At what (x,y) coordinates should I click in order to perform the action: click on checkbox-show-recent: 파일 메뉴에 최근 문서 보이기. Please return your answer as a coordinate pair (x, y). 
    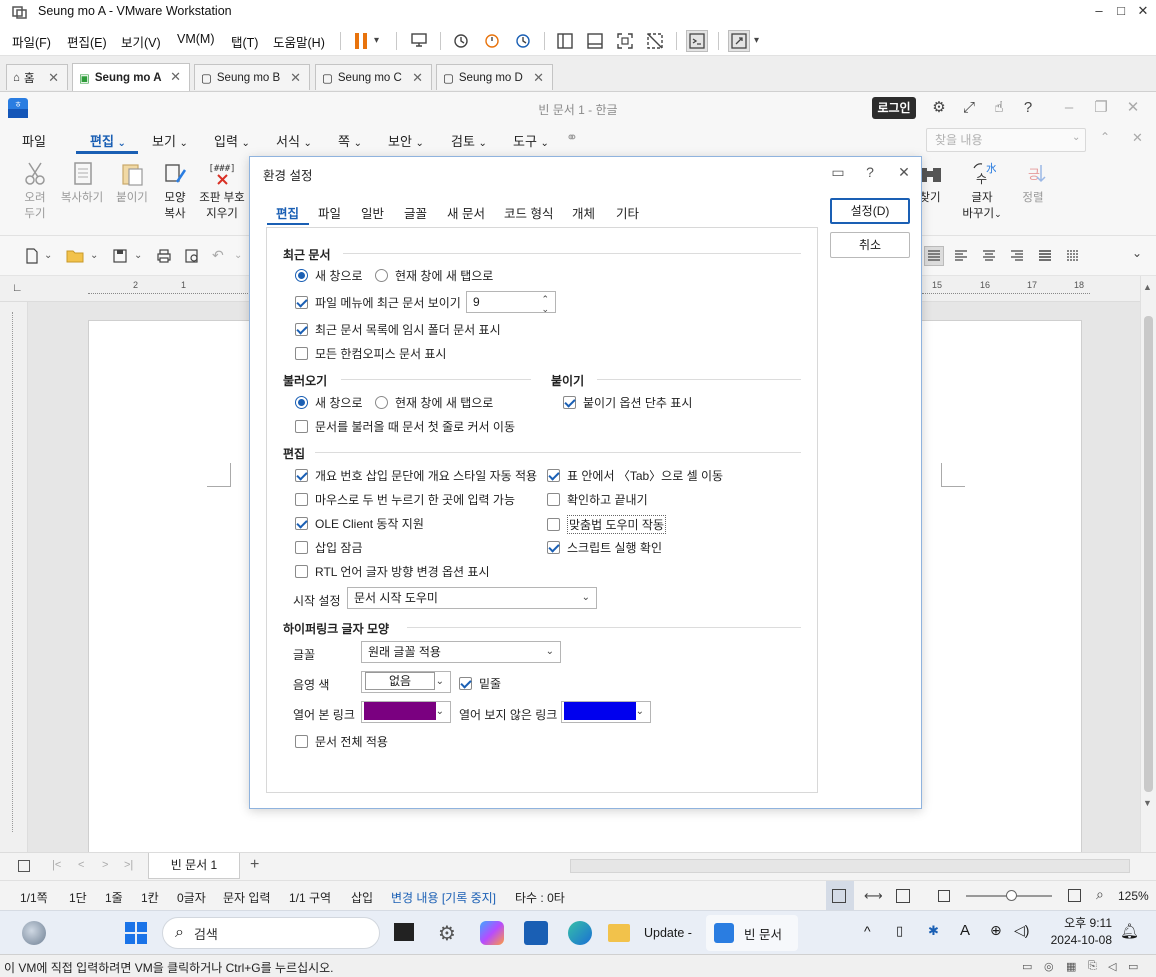
    Looking at the image, I should click on (378, 302).